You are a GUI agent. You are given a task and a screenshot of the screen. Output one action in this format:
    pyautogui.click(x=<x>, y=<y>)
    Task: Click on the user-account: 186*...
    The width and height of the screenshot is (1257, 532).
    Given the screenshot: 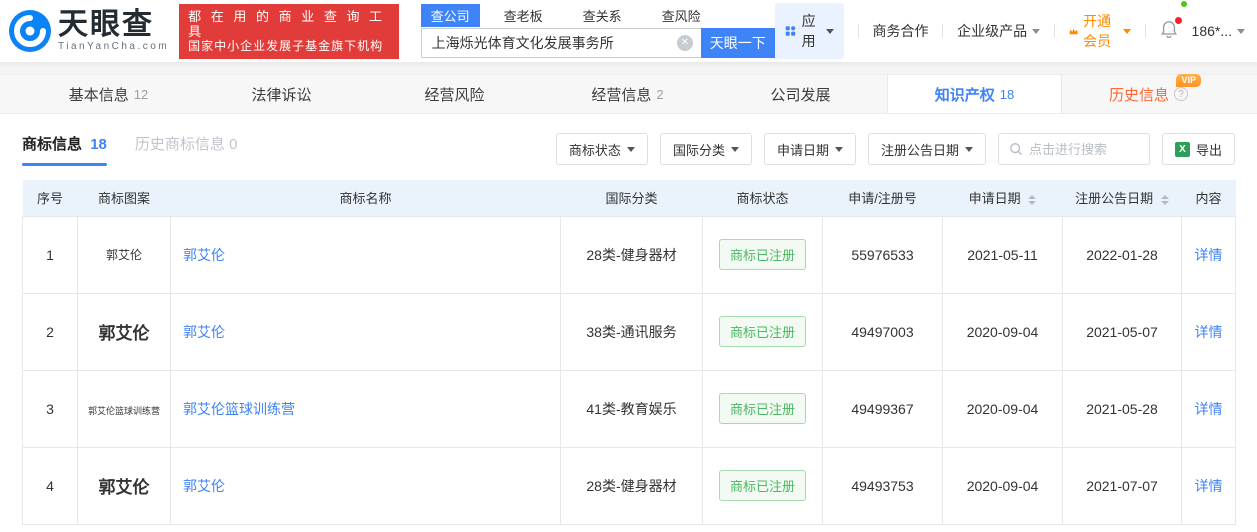 What is the action you would take?
    pyautogui.click(x=1218, y=31)
    